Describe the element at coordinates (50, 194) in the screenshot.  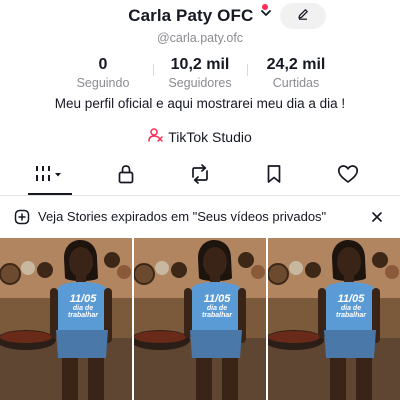
I see `tab-selected-indicator` at that location.